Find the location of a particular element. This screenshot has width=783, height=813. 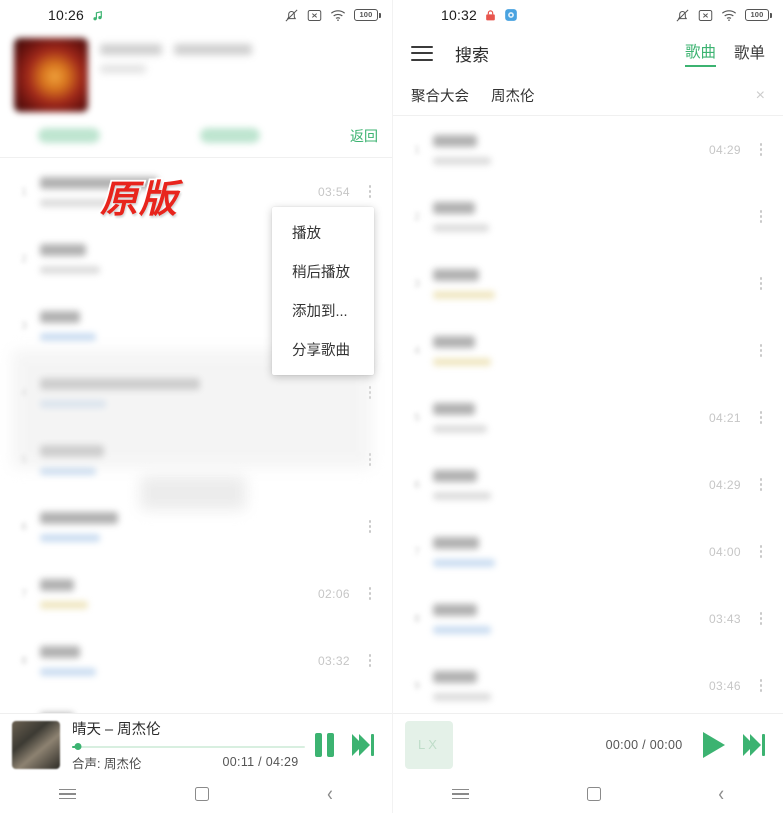

table-row: 7 04:00 is located at coordinates (588, 551).